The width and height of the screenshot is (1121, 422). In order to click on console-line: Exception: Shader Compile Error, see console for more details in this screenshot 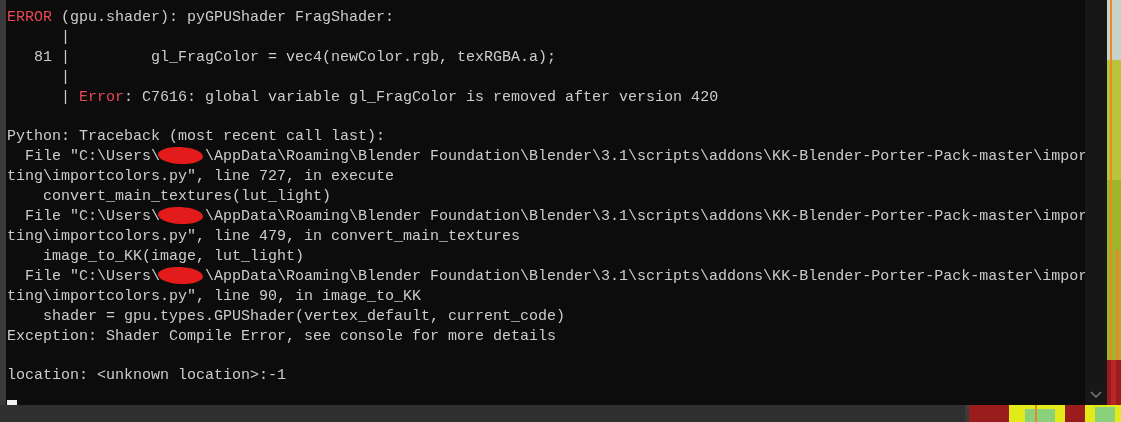, I will do `click(282, 336)`.